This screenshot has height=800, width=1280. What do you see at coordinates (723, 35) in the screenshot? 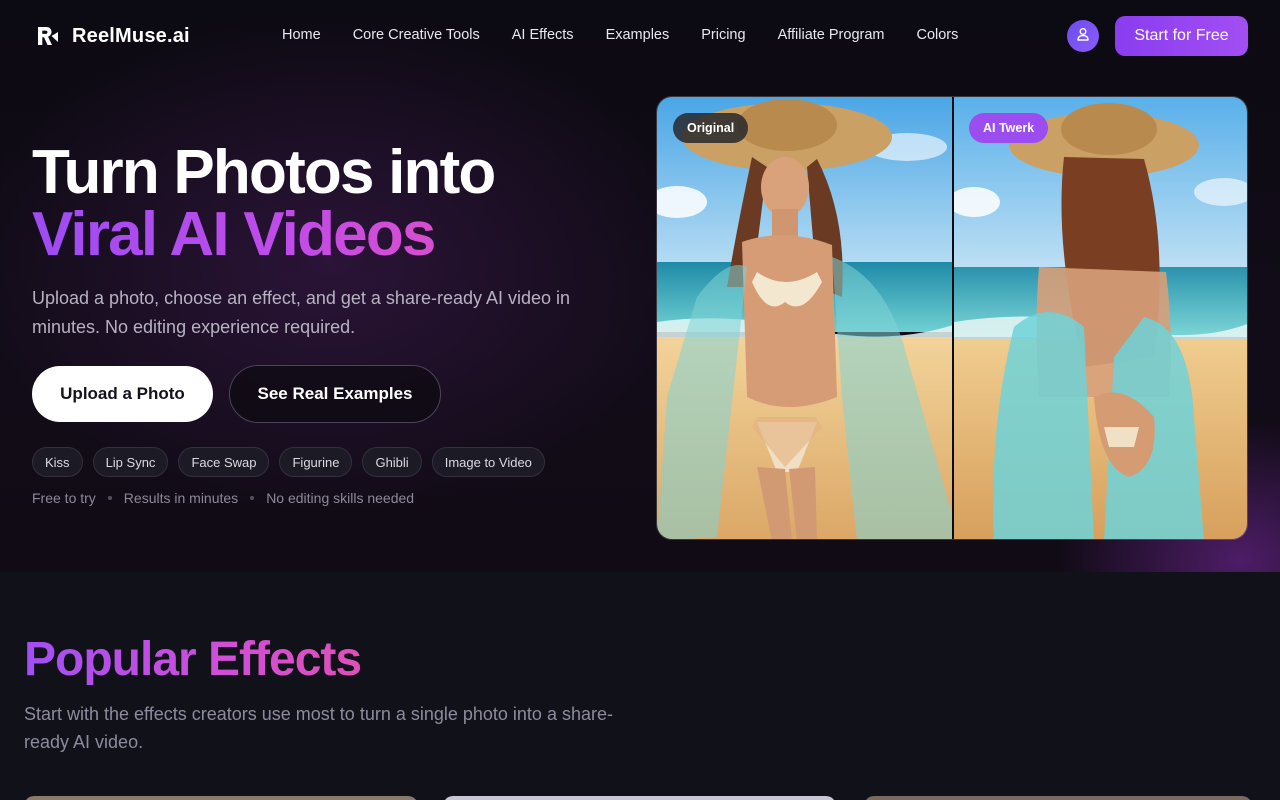
I see `nav-pricing: Pricing` at bounding box center [723, 35].